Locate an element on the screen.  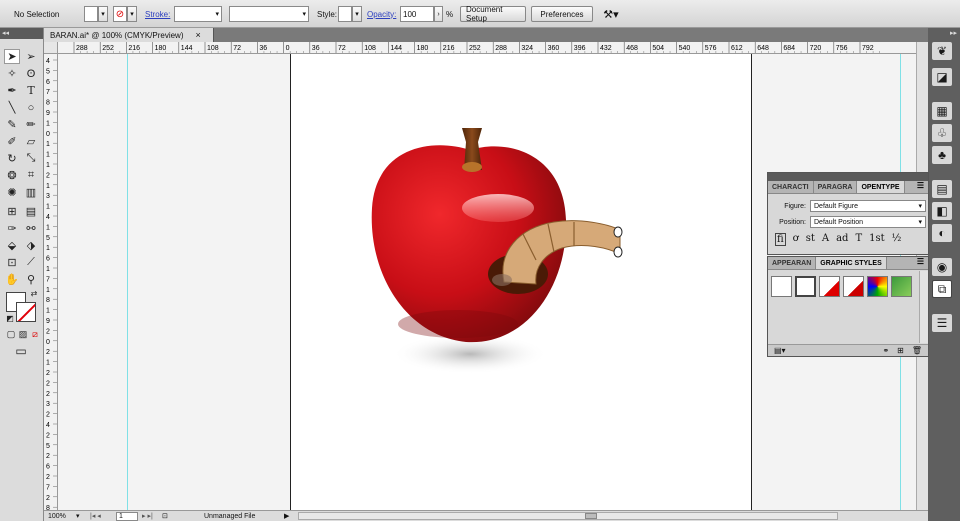
swap-colors-icon: ⇄ is located at coordinates (34, 293).